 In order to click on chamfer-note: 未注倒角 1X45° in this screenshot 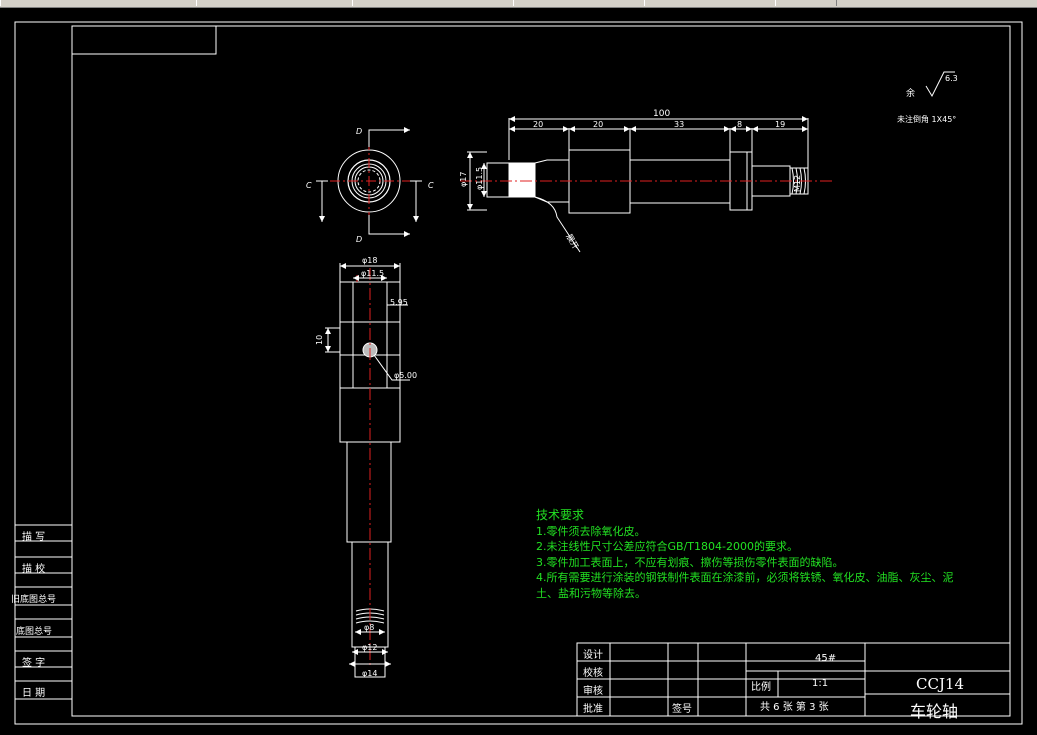, I will do `click(926, 119)`.